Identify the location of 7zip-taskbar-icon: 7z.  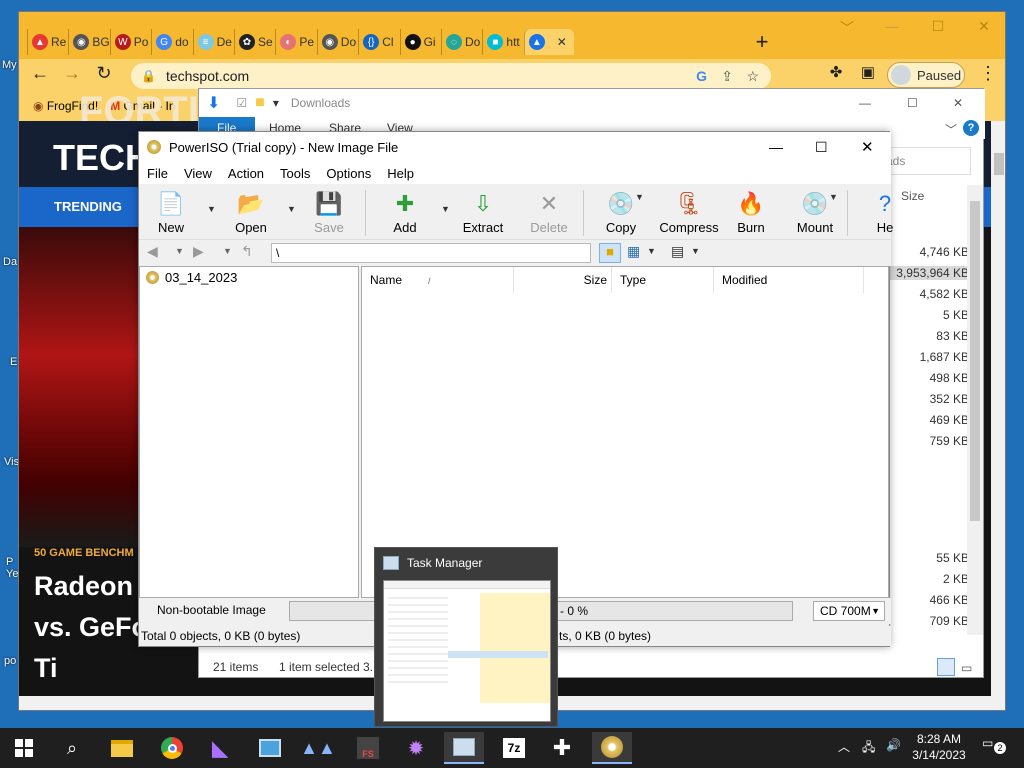
(514, 748).